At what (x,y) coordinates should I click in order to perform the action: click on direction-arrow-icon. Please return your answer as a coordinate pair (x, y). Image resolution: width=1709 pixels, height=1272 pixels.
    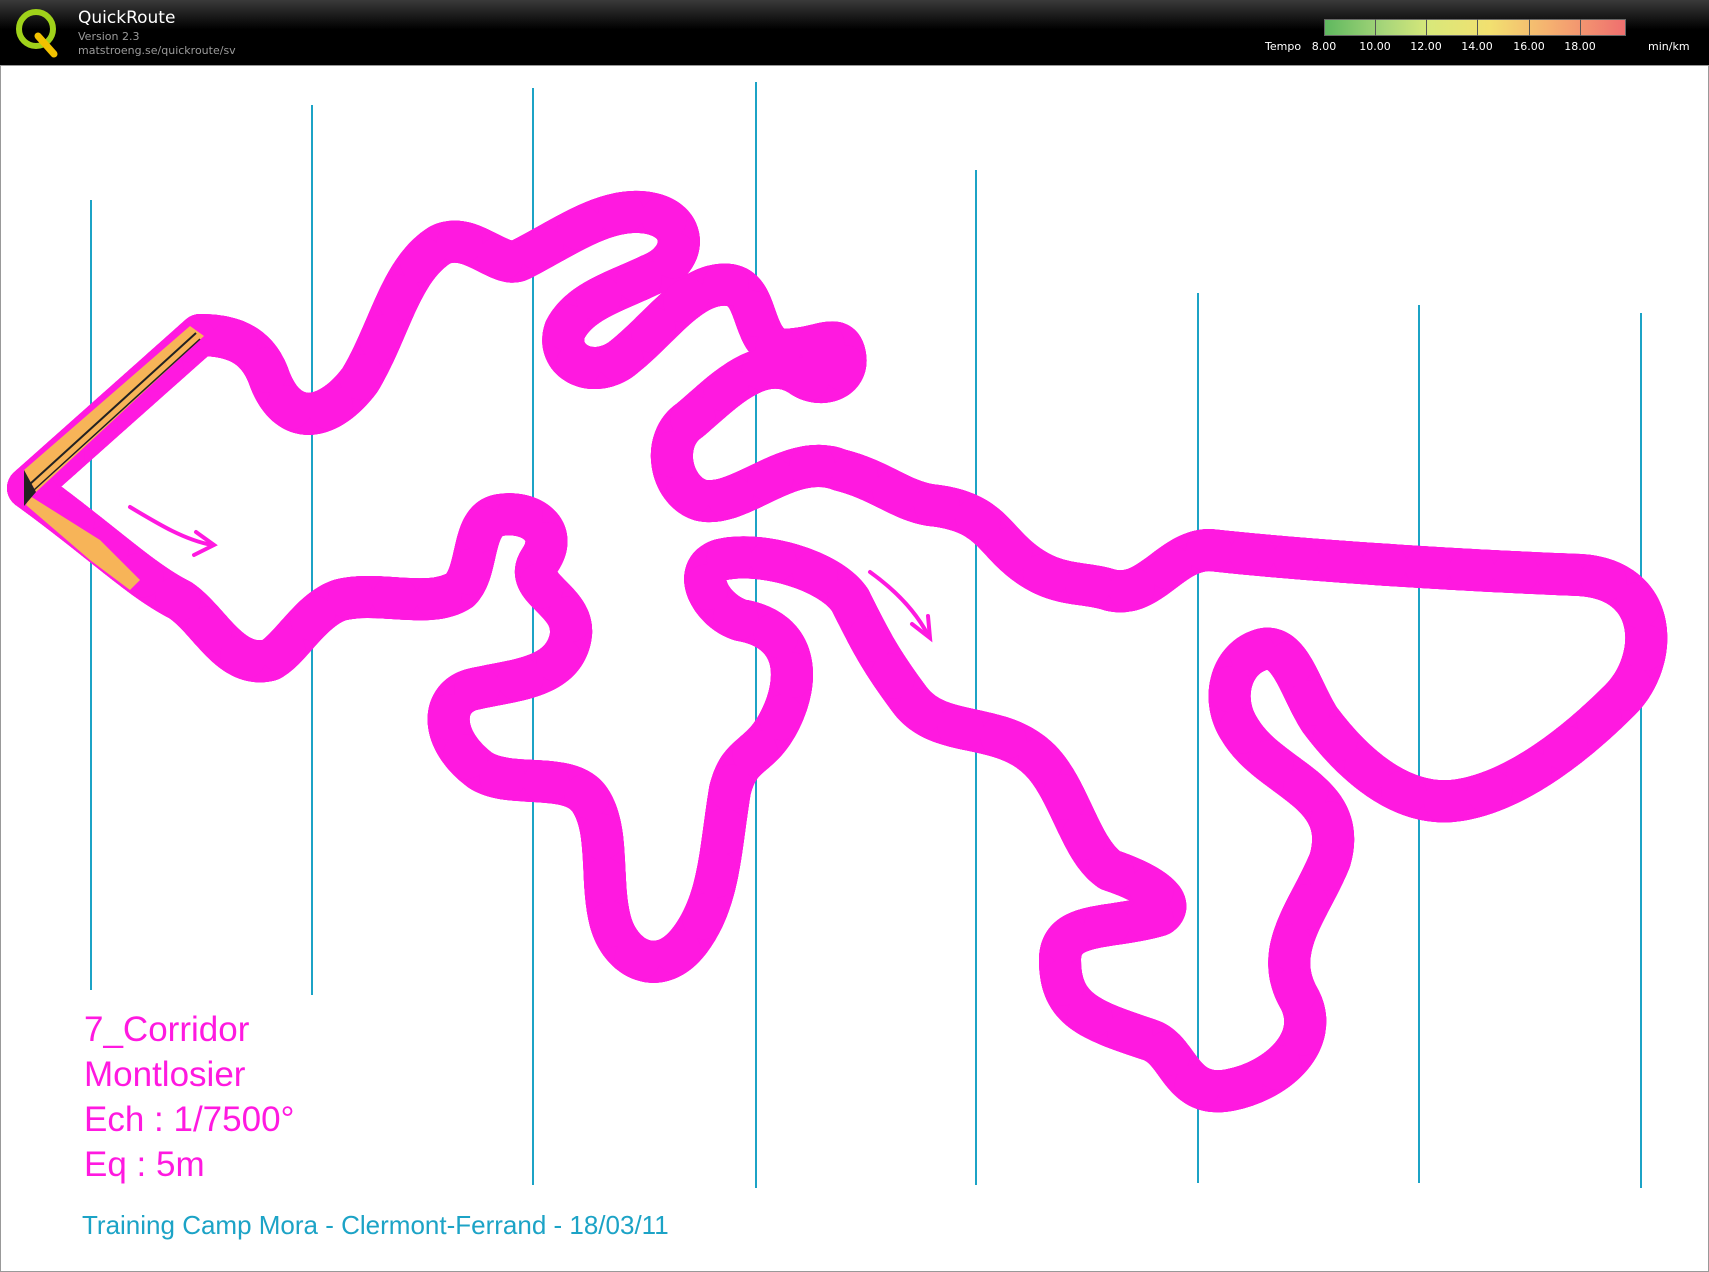
    Looking at the image, I should click on (173, 531).